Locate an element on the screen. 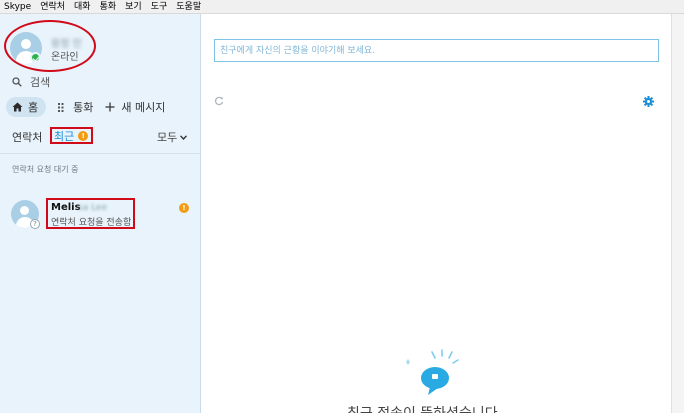 This screenshot has height=413, width=684. contact-name-redacted: sa Lee is located at coordinates (92, 208).